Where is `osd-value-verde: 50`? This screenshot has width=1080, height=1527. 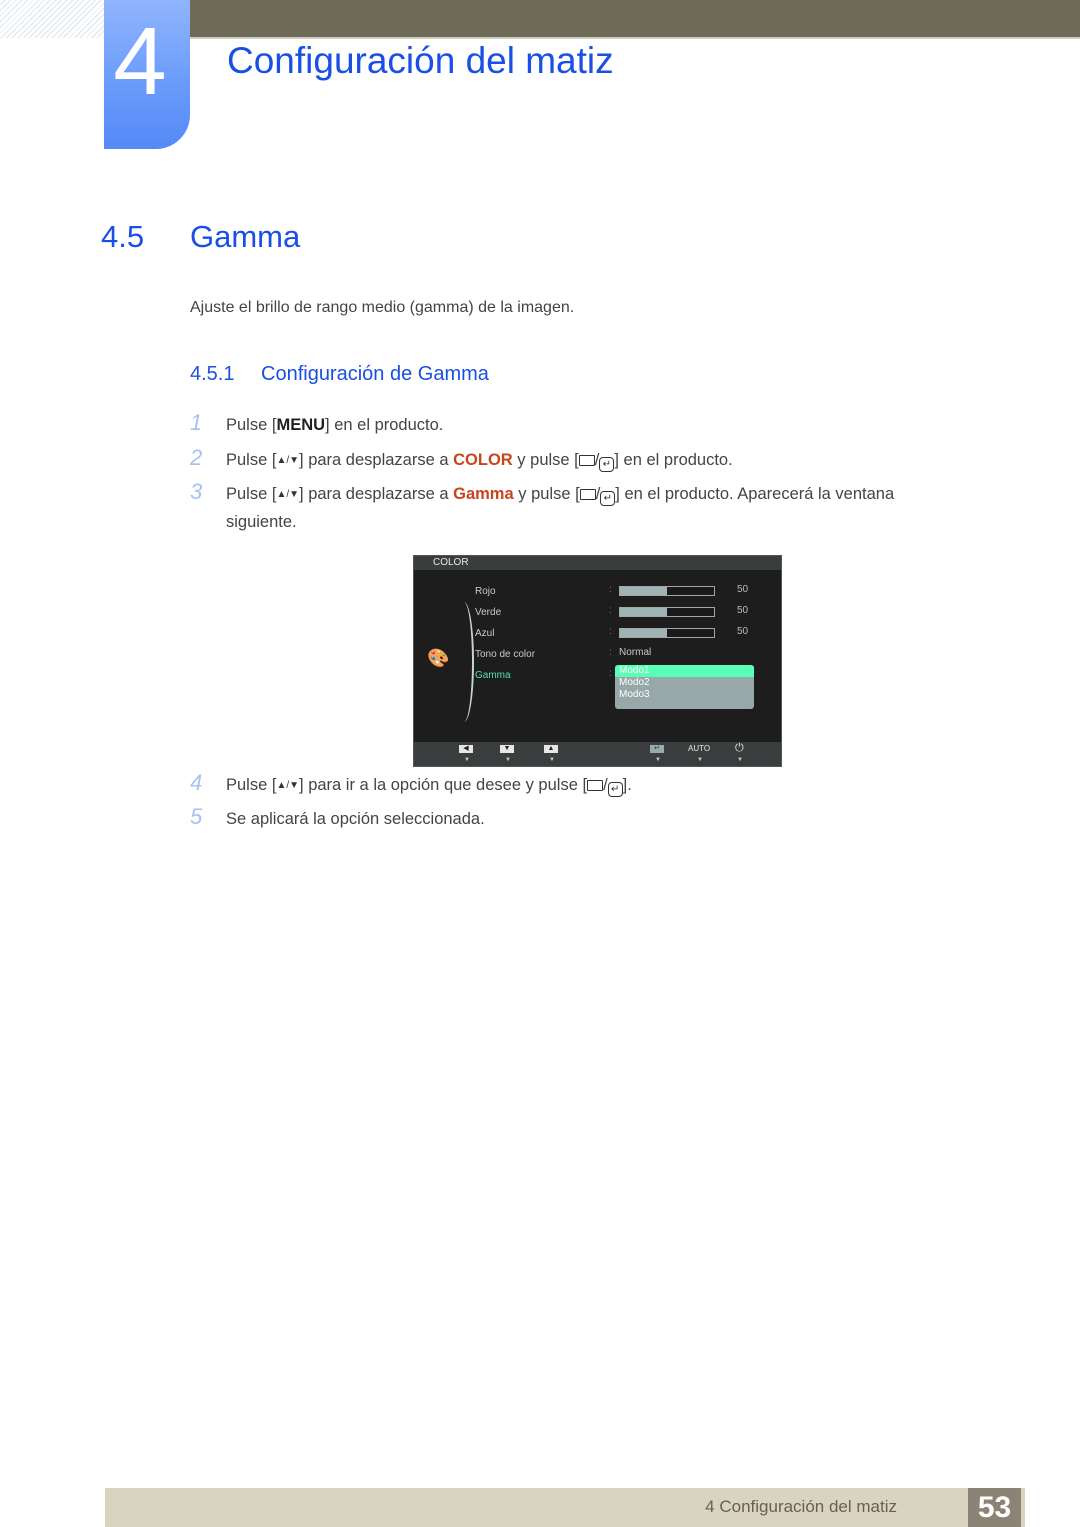 osd-value-verde: 50 is located at coordinates (743, 610).